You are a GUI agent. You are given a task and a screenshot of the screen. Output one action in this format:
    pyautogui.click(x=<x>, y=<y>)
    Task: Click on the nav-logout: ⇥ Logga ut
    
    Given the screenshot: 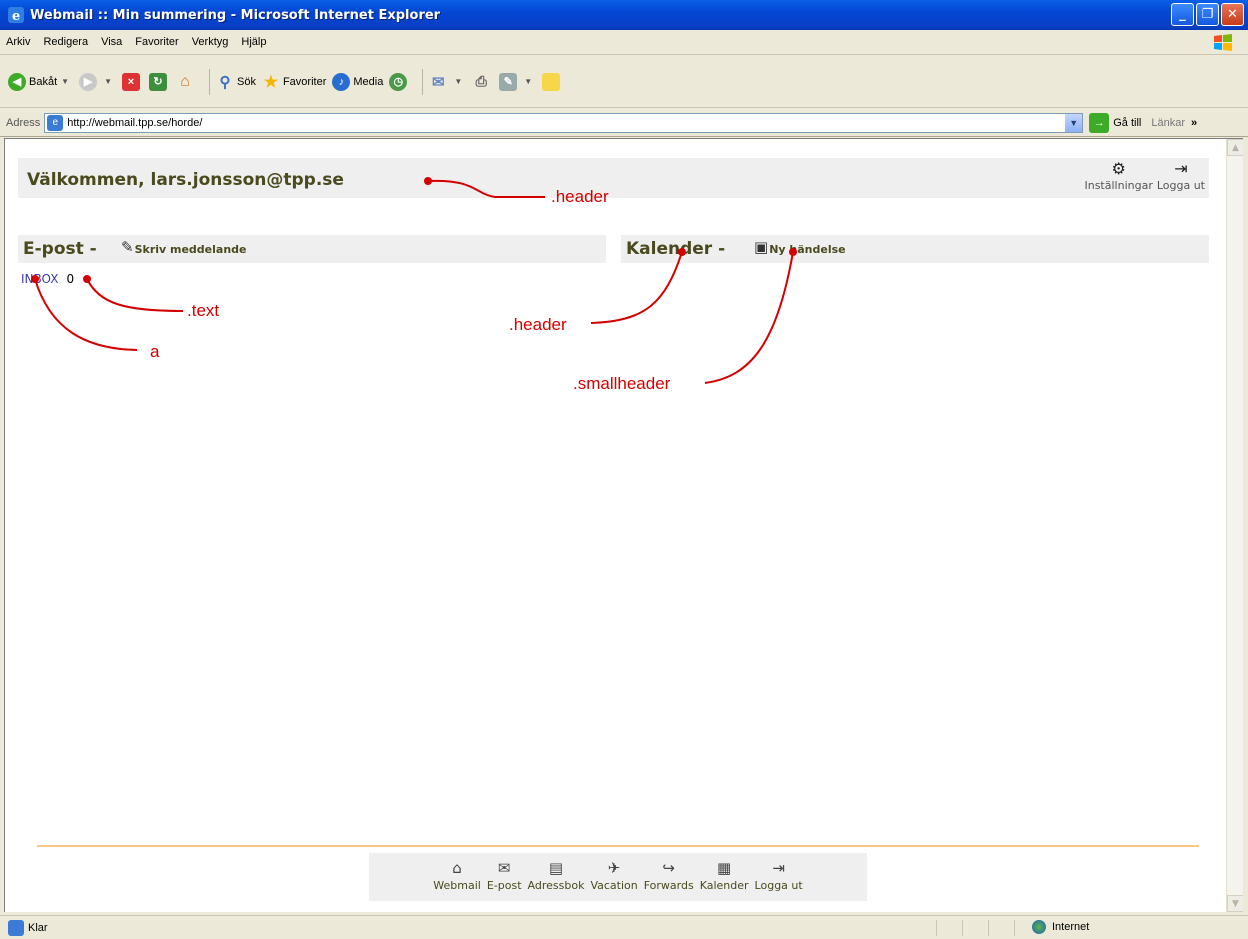 What is the action you would take?
    pyautogui.click(x=779, y=877)
    